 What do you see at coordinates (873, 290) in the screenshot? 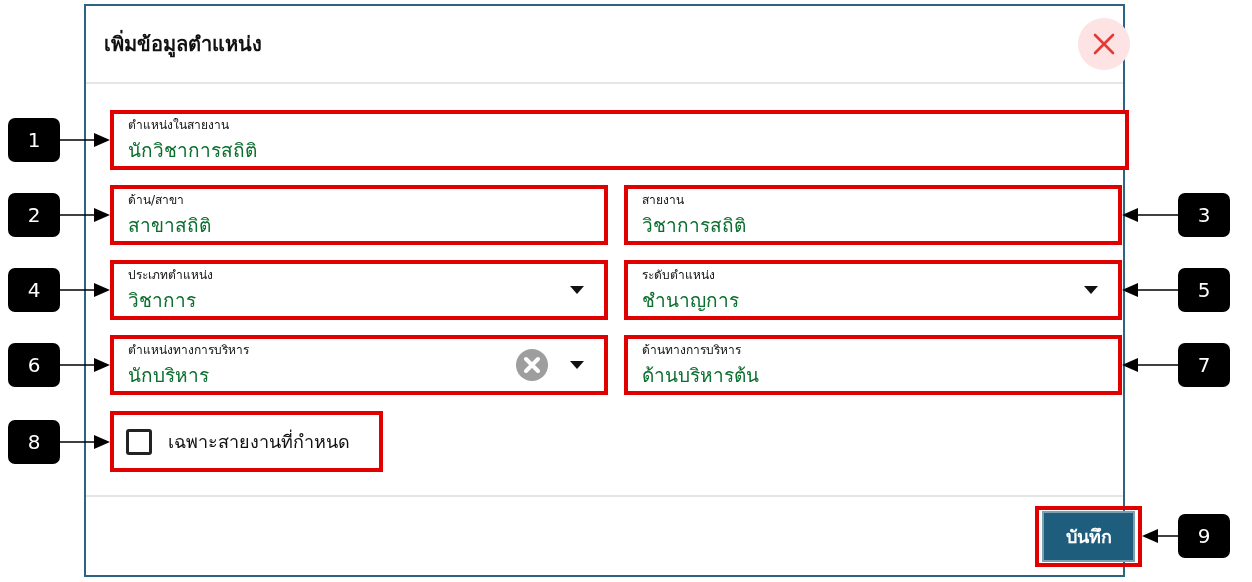
I see `select-field: ระดับตำแหน่ง ชำนาญการ` at bounding box center [873, 290].